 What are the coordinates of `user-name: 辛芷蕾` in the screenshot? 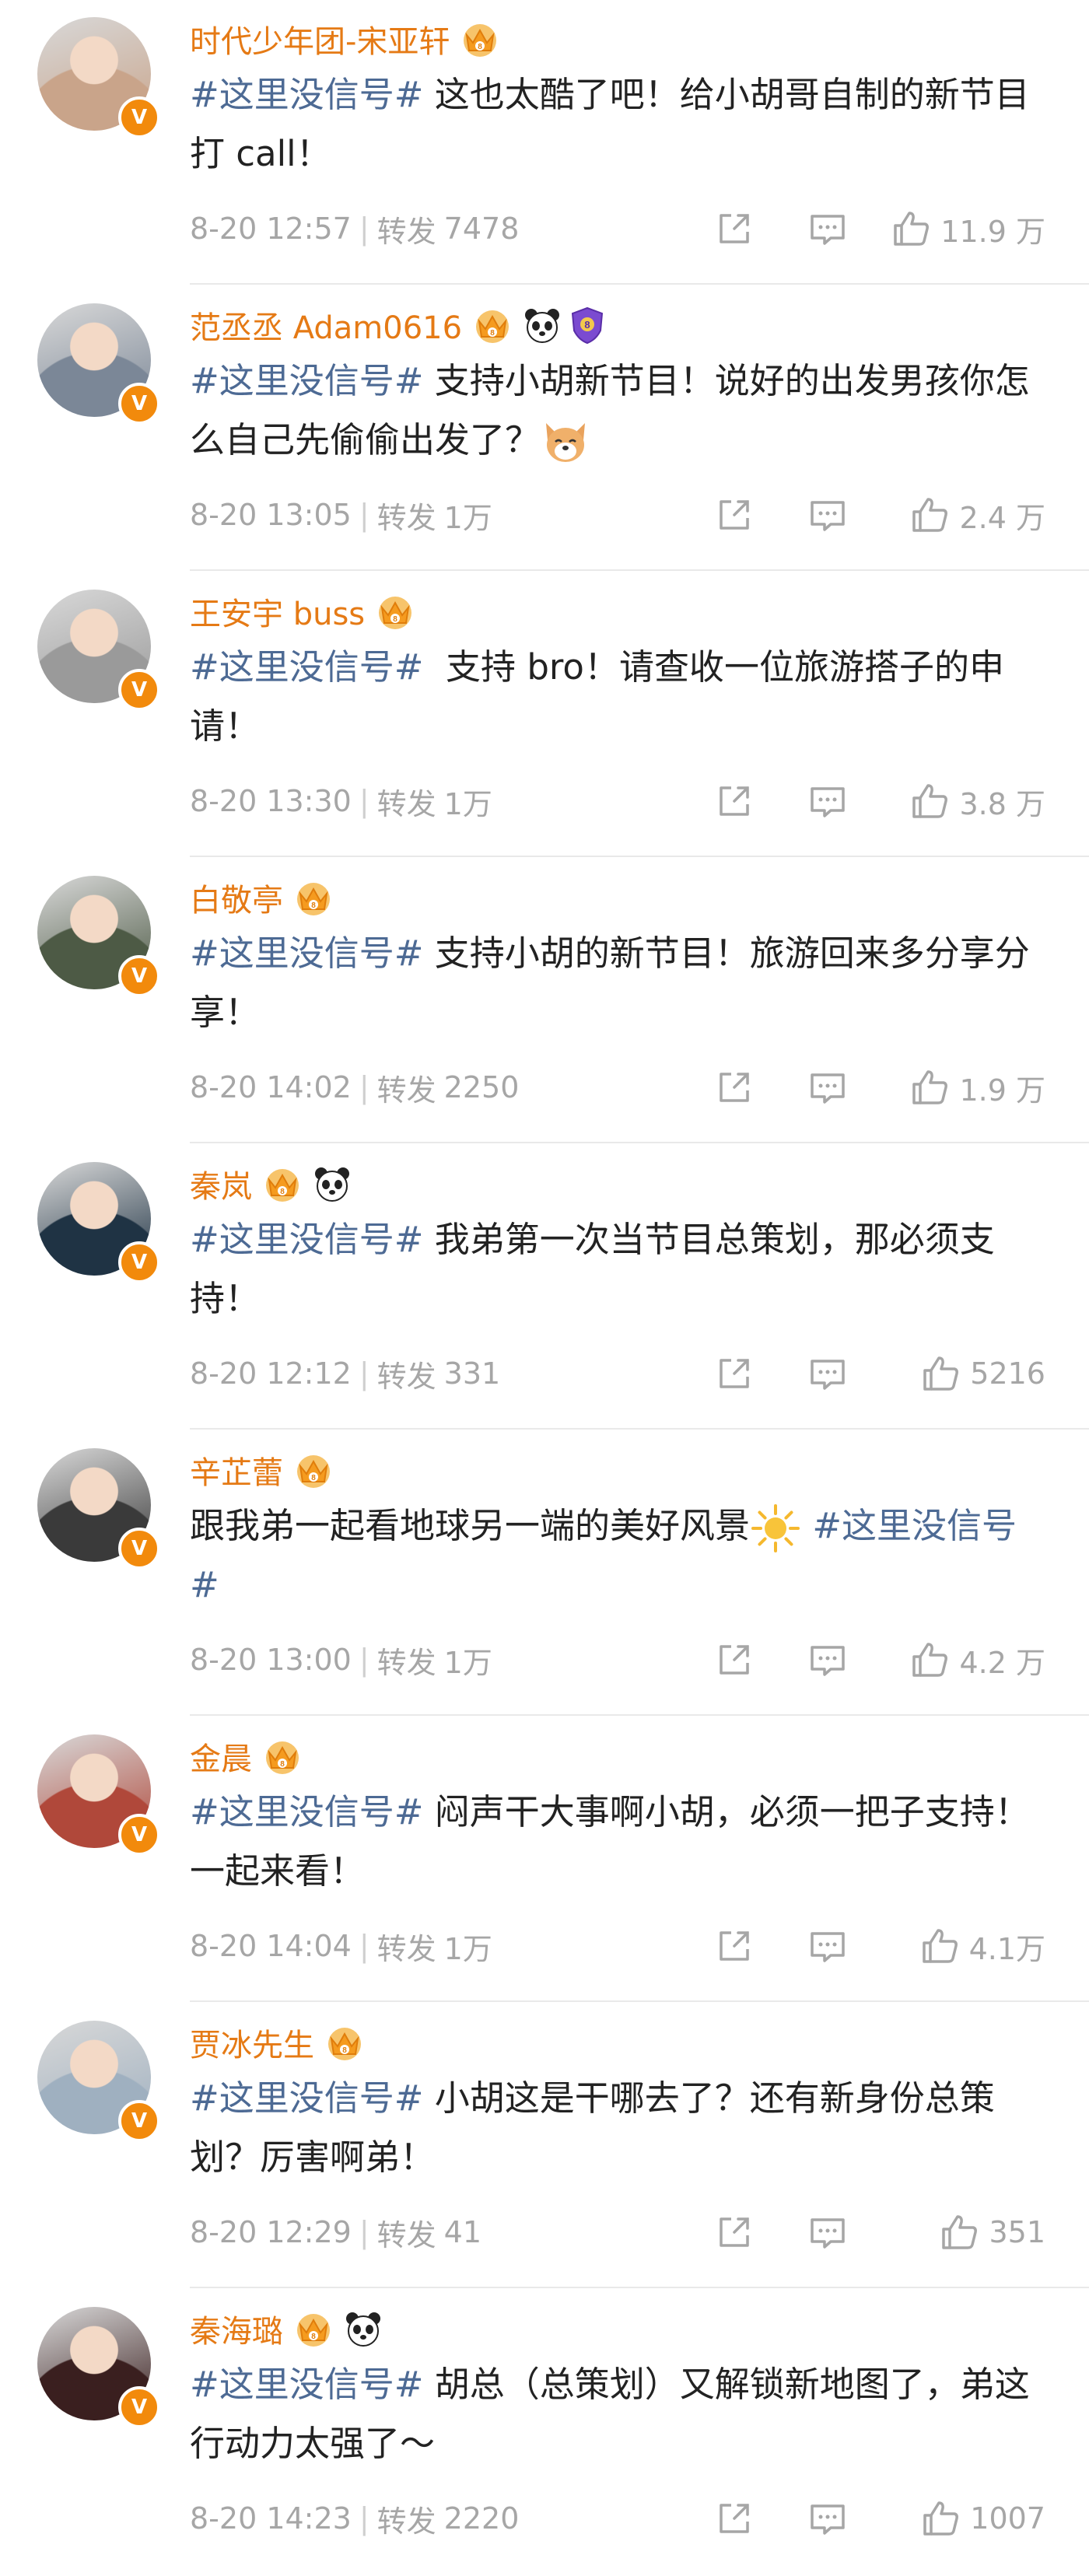 It's located at (236, 1470).